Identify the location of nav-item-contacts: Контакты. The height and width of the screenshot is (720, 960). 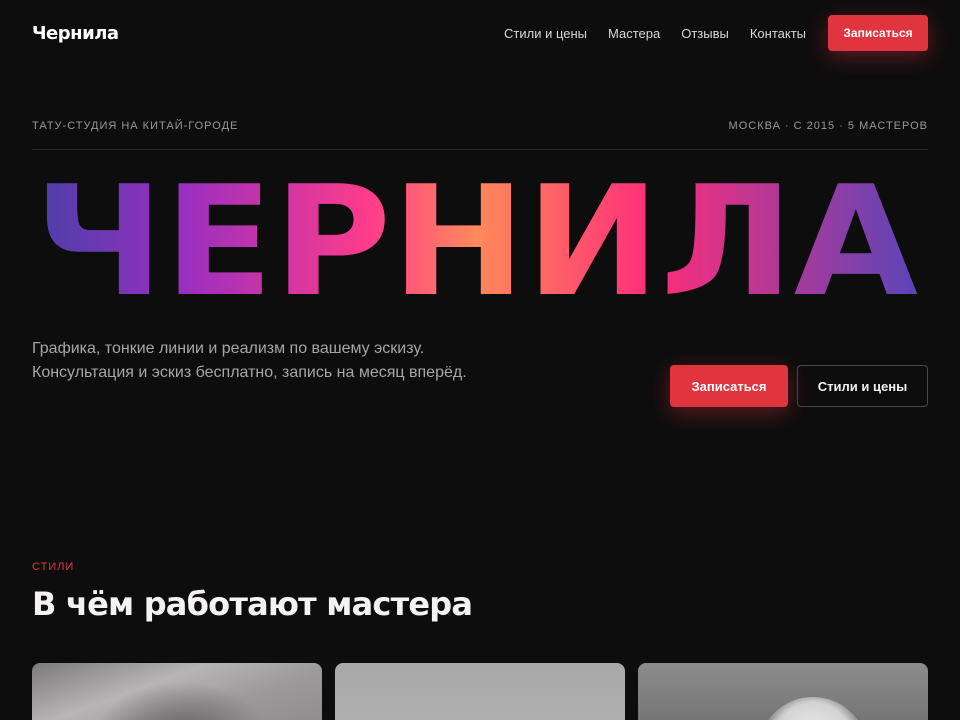
(778, 33).